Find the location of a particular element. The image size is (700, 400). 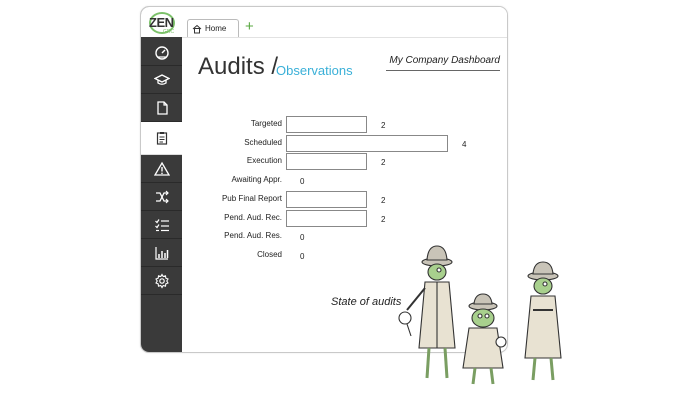

chart-category-label: Closed is located at coordinates (269, 254).